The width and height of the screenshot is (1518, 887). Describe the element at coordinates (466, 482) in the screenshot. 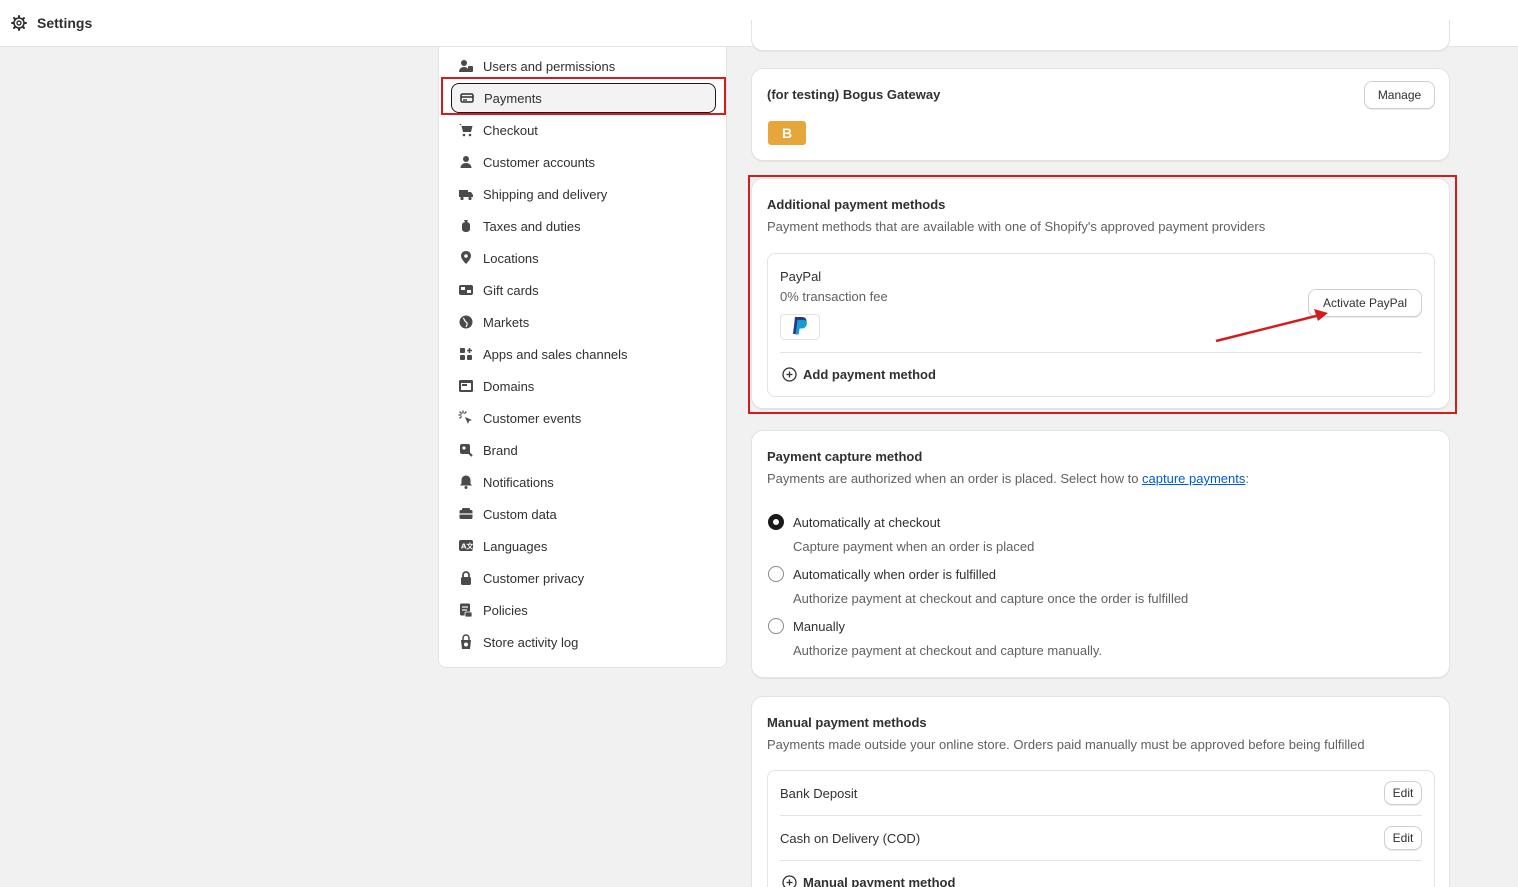

I see `bell-icon` at that location.